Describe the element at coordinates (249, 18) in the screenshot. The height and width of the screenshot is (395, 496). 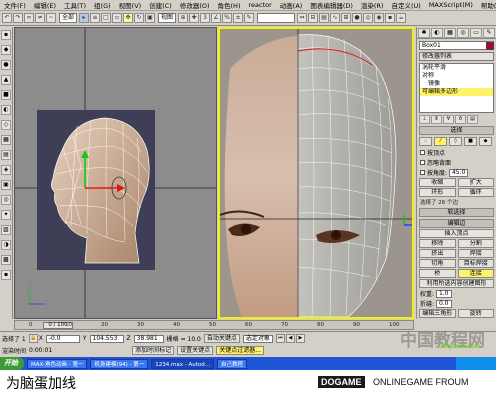
I see `named-selection-icon: ✎` at that location.